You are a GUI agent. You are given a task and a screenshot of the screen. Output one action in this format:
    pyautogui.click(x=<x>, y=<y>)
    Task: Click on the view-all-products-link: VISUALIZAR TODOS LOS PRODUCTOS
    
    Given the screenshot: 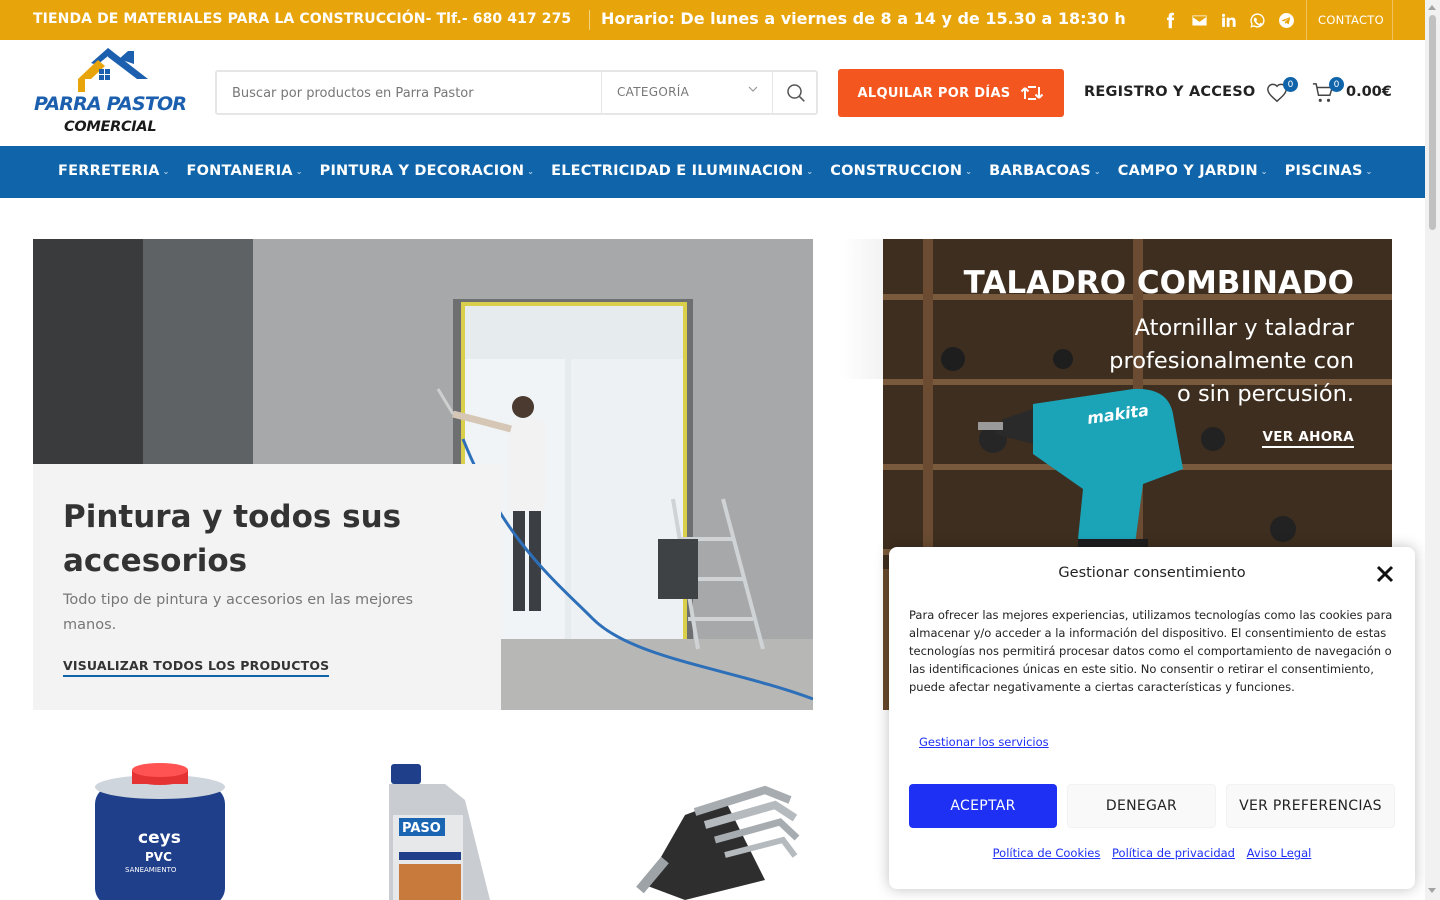 What is the action you would take?
    pyautogui.click(x=196, y=667)
    